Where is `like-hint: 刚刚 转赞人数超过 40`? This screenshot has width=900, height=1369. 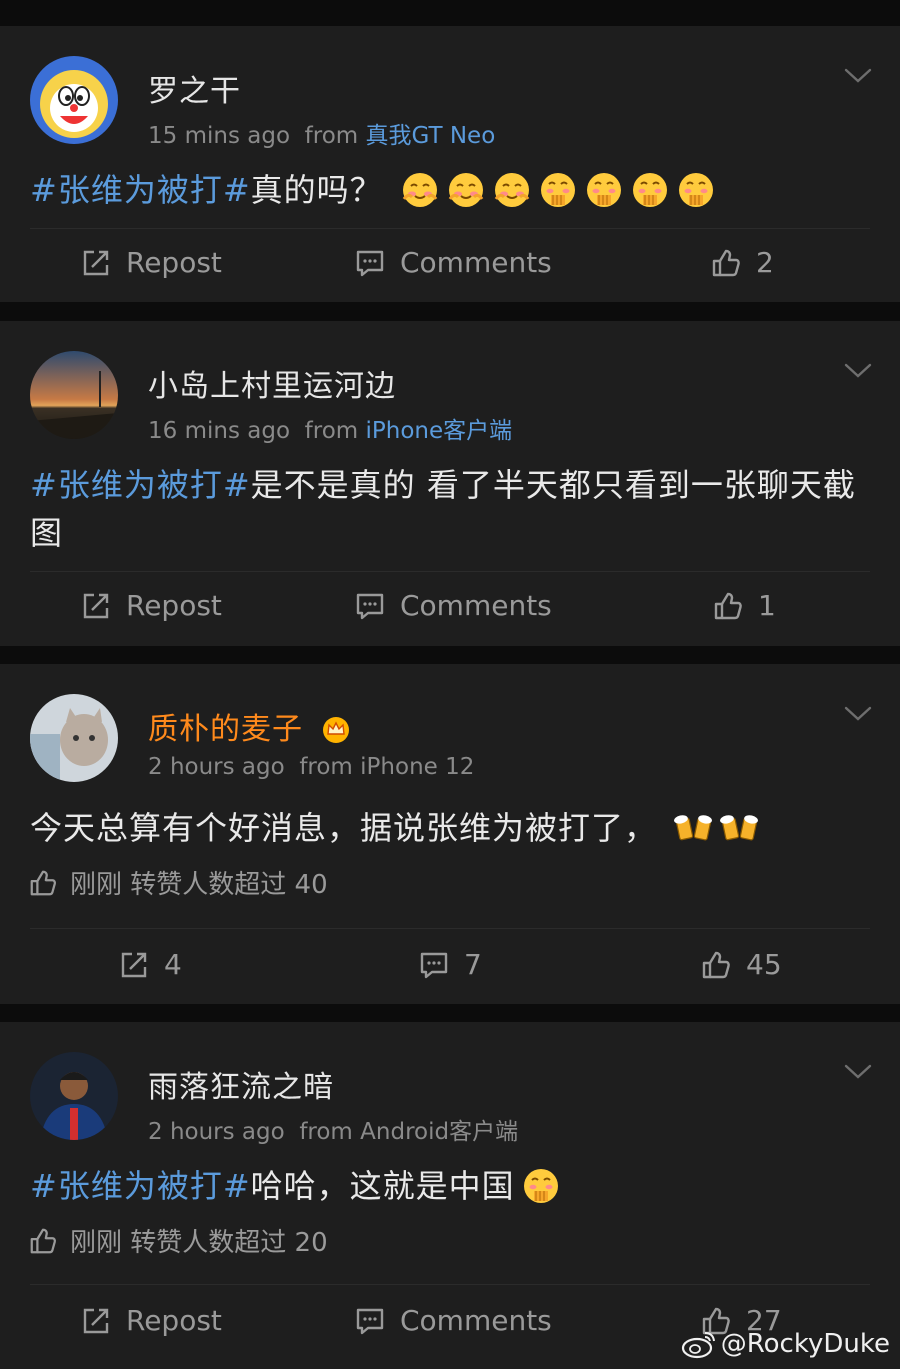
like-hint: 刚刚 转赞人数超过 40 is located at coordinates (178, 882).